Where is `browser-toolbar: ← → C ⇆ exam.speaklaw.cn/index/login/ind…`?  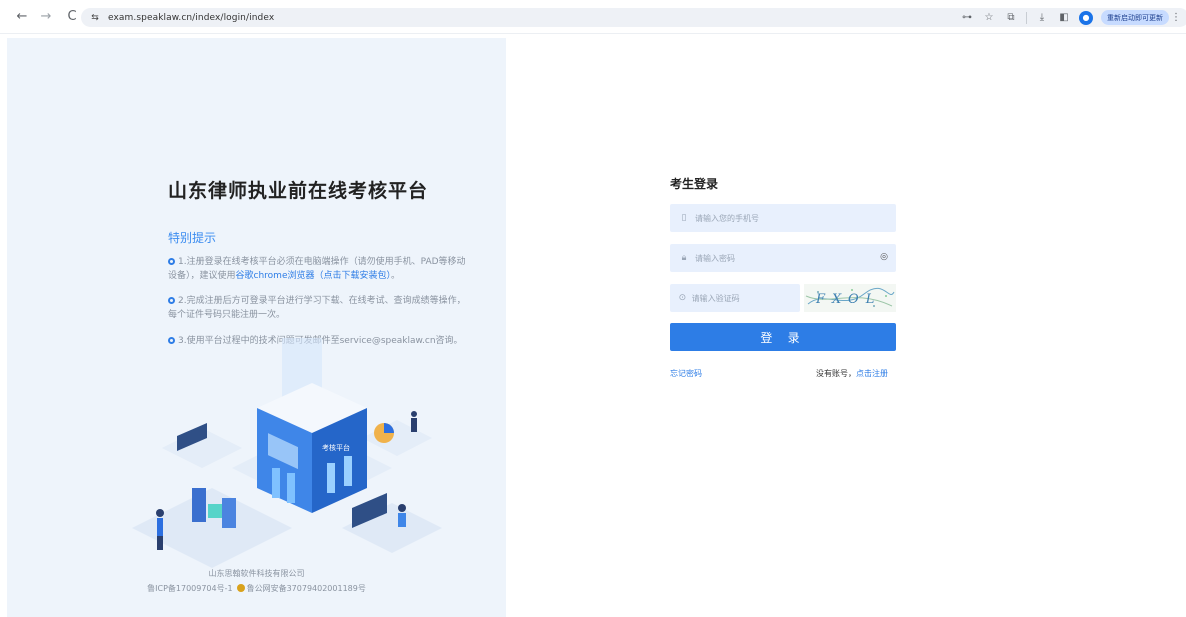
browser-toolbar: ← → C ⇆ exam.speaklaw.cn/index/login/ind… is located at coordinates (593, 17).